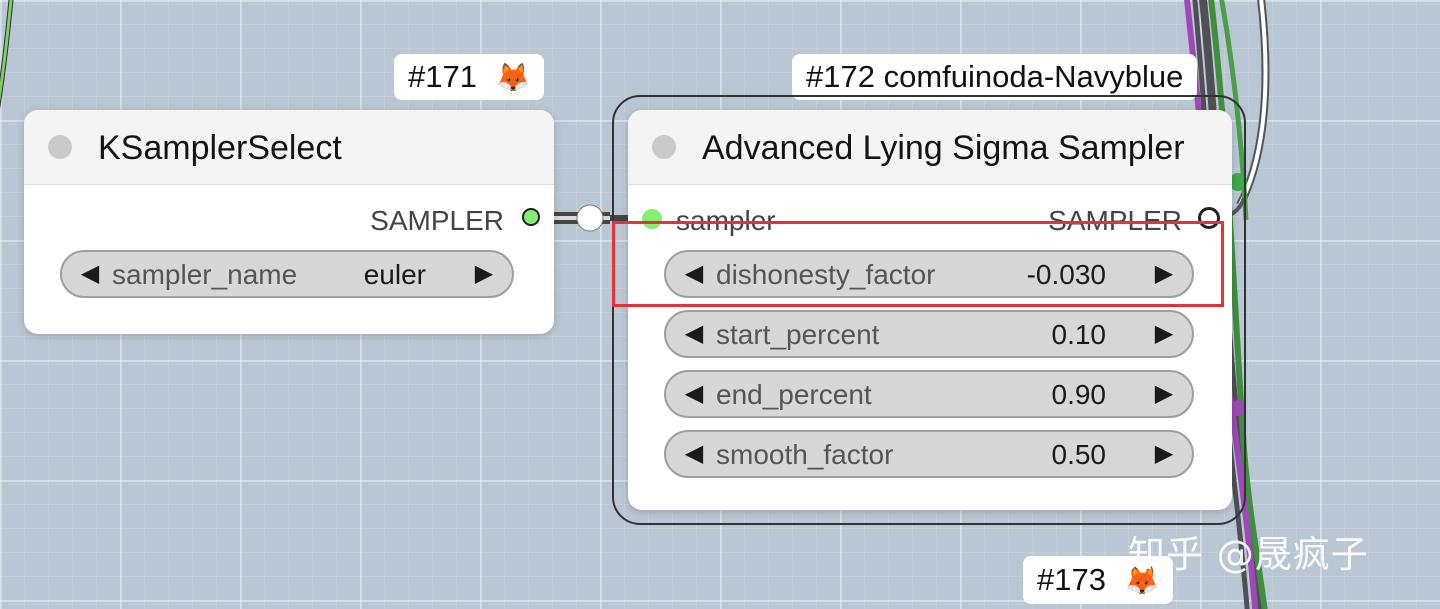 This screenshot has height=609, width=1440. What do you see at coordinates (442, 76) in the screenshot?
I see `badge-text: #171` at bounding box center [442, 76].